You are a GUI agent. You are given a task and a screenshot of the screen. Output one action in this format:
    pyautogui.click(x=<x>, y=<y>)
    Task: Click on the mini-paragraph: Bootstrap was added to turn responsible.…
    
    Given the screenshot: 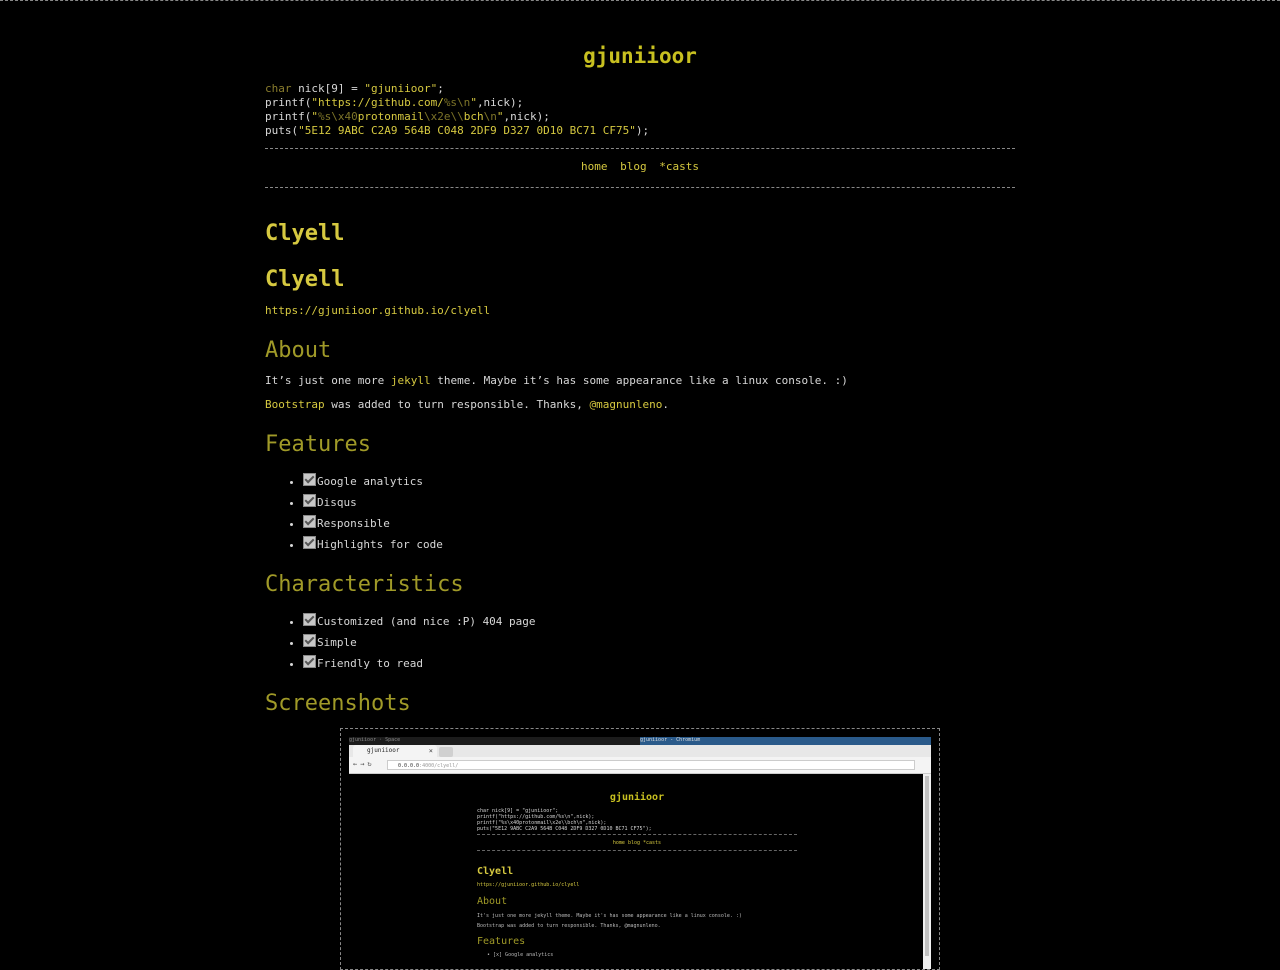 What is the action you would take?
    pyautogui.click(x=569, y=926)
    